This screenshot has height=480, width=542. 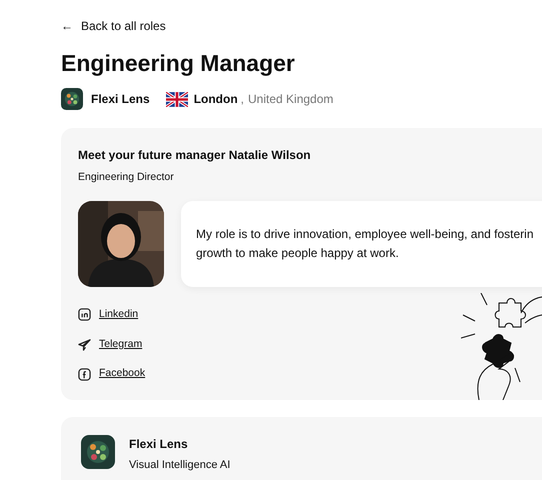 I want to click on page-title: Engineering Manager, so click(x=178, y=63).